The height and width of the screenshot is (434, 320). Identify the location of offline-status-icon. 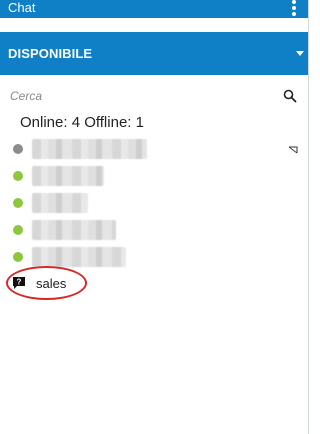
(18, 149).